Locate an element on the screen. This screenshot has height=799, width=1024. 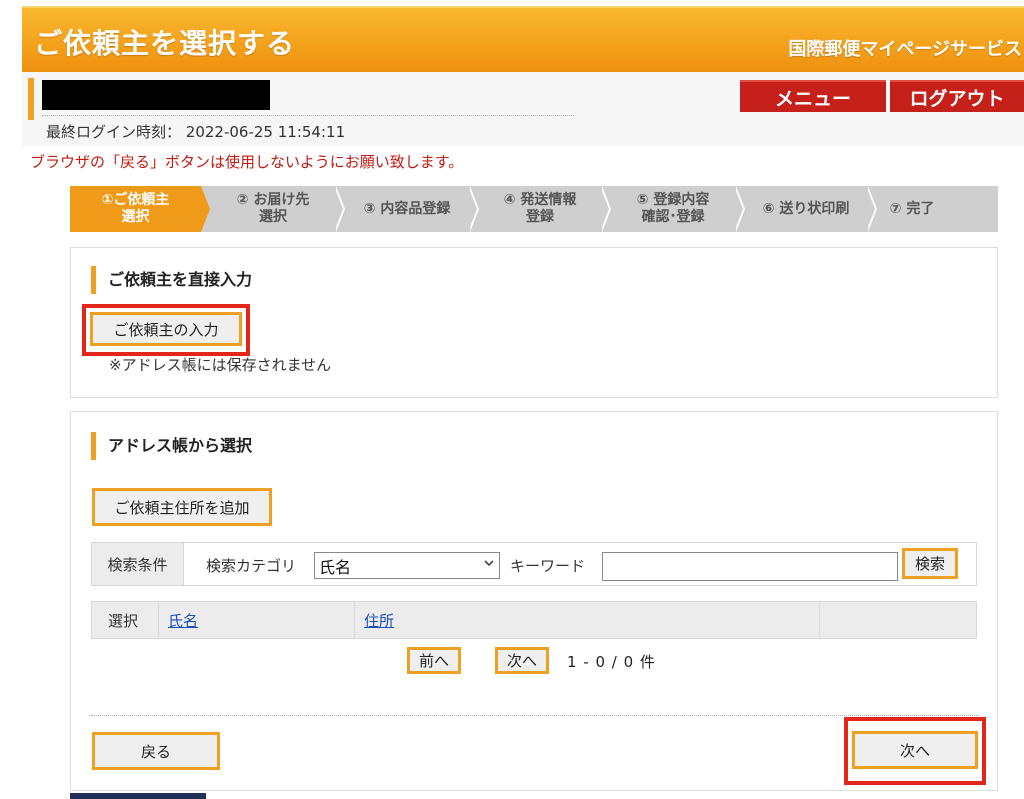
search-category-value: 氏名 is located at coordinates (335, 567).